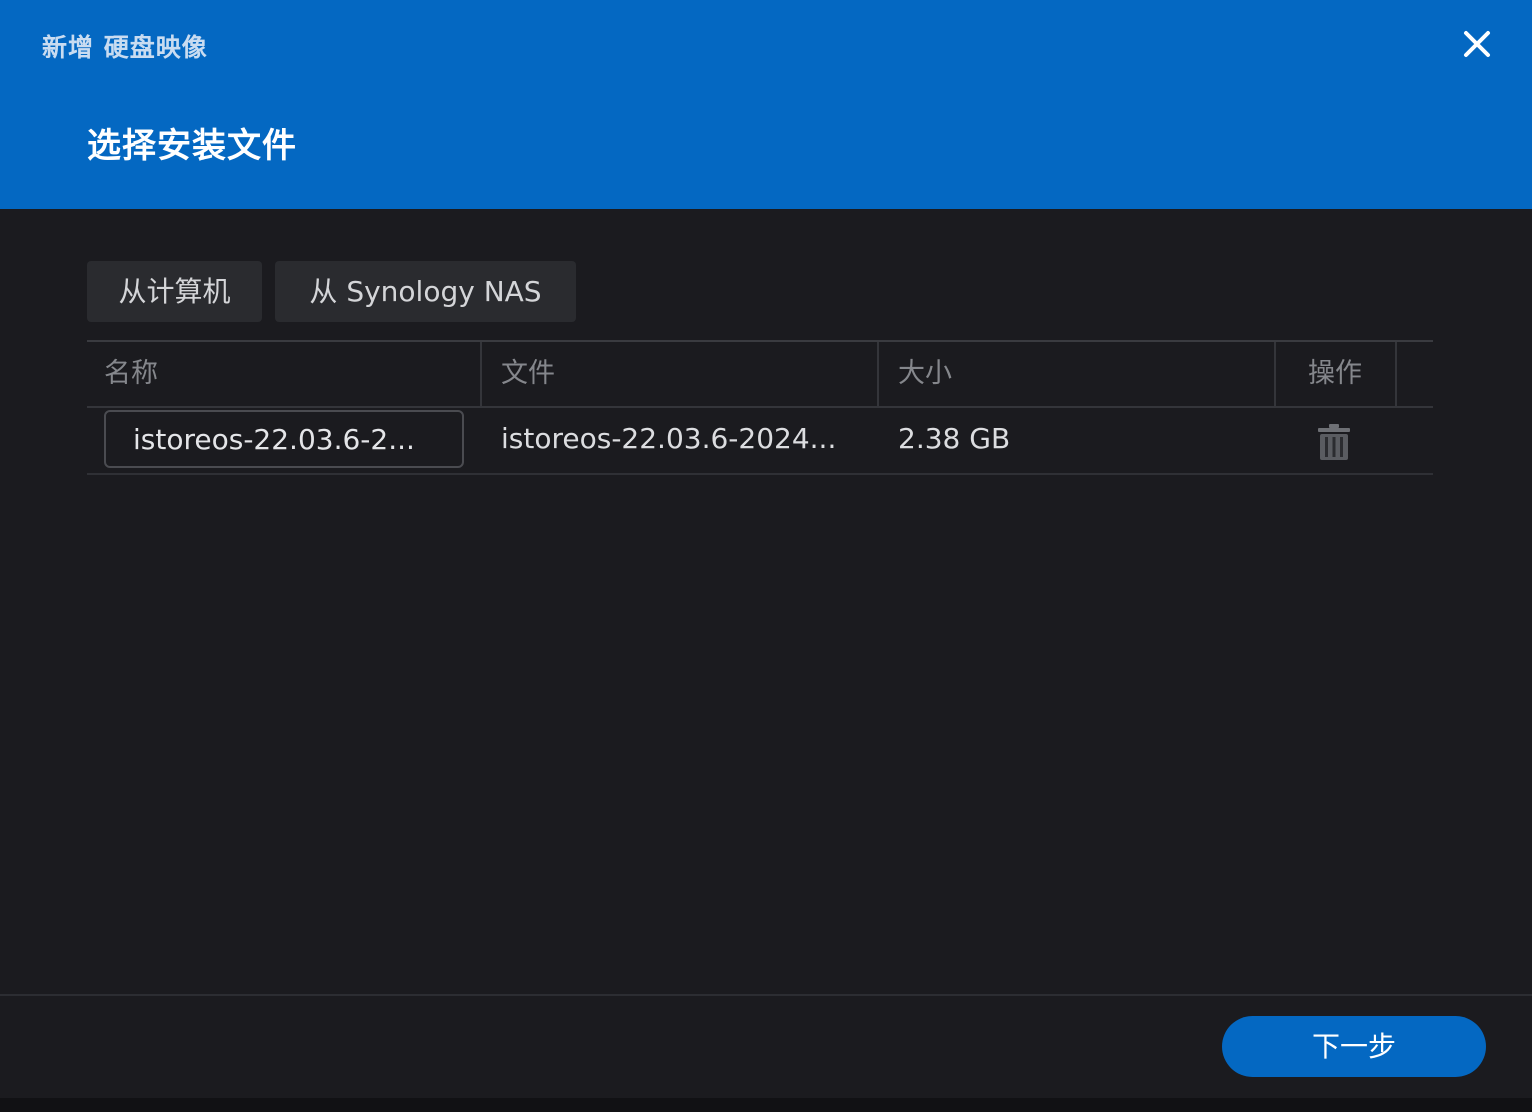 The image size is (1532, 1112). I want to click on next-button: 下一步, so click(1354, 1046).